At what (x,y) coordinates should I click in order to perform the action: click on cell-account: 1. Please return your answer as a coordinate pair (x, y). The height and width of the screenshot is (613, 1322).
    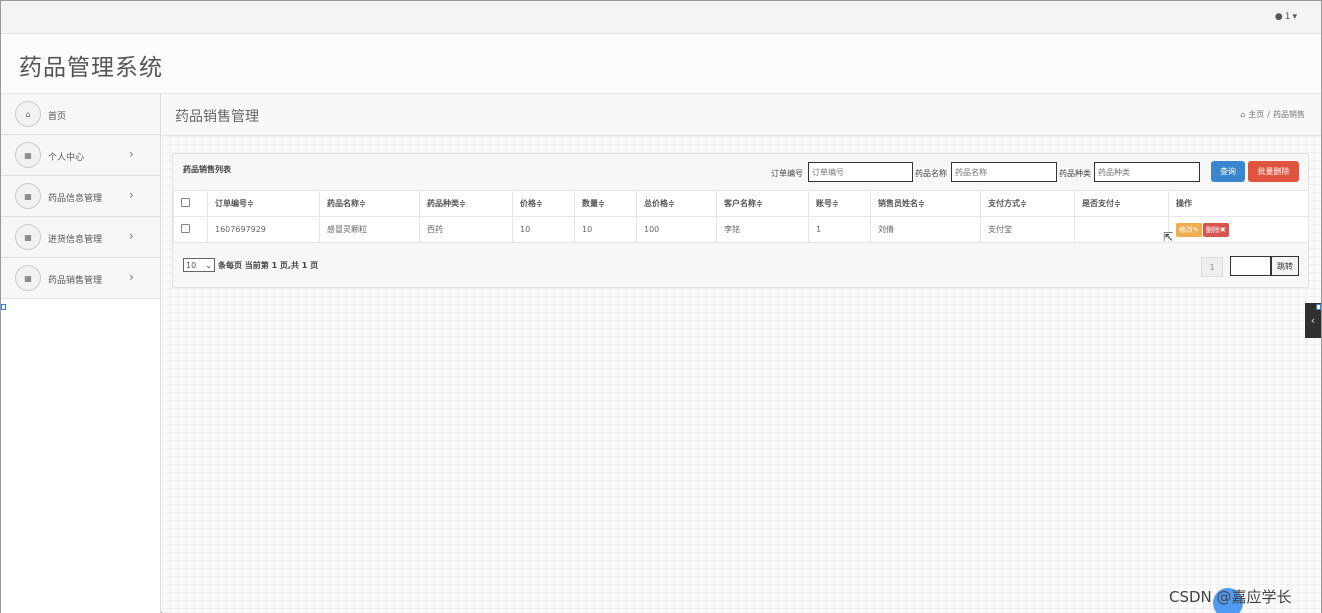
    Looking at the image, I should click on (839, 229).